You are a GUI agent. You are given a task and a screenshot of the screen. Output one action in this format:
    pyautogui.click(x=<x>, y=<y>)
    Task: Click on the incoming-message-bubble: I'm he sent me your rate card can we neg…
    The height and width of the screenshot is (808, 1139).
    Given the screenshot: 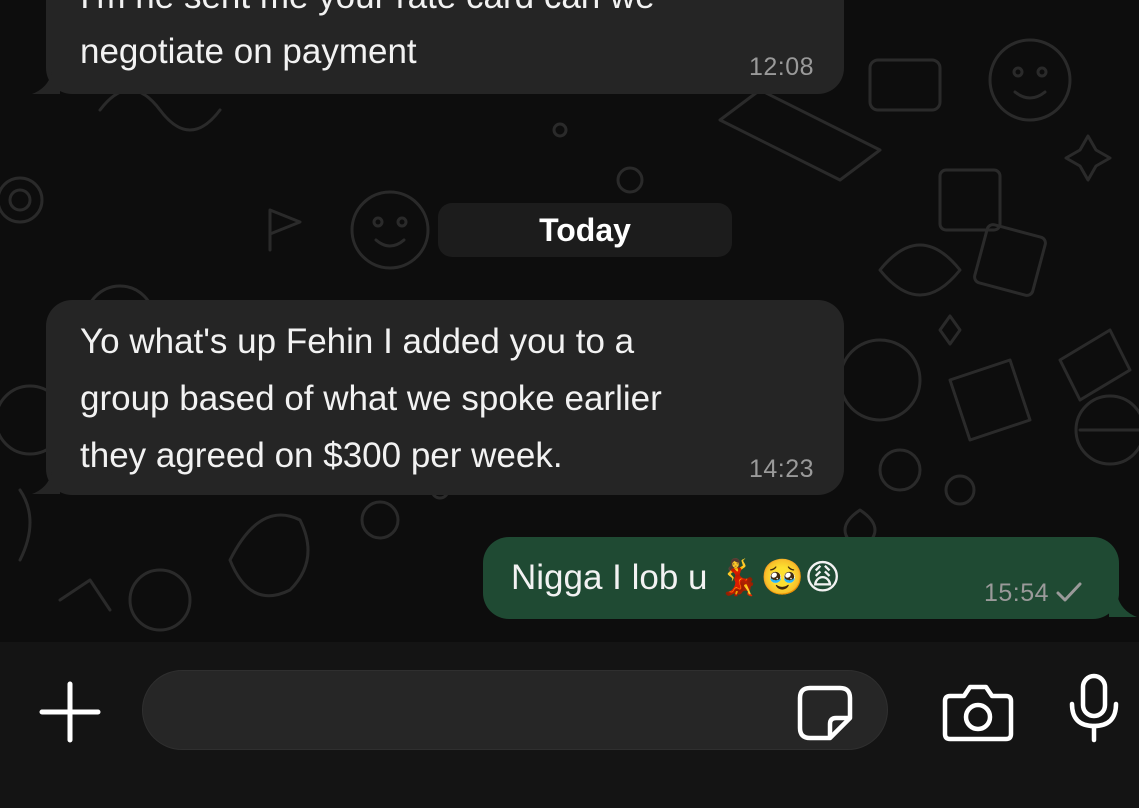 What is the action you would take?
    pyautogui.click(x=445, y=47)
    